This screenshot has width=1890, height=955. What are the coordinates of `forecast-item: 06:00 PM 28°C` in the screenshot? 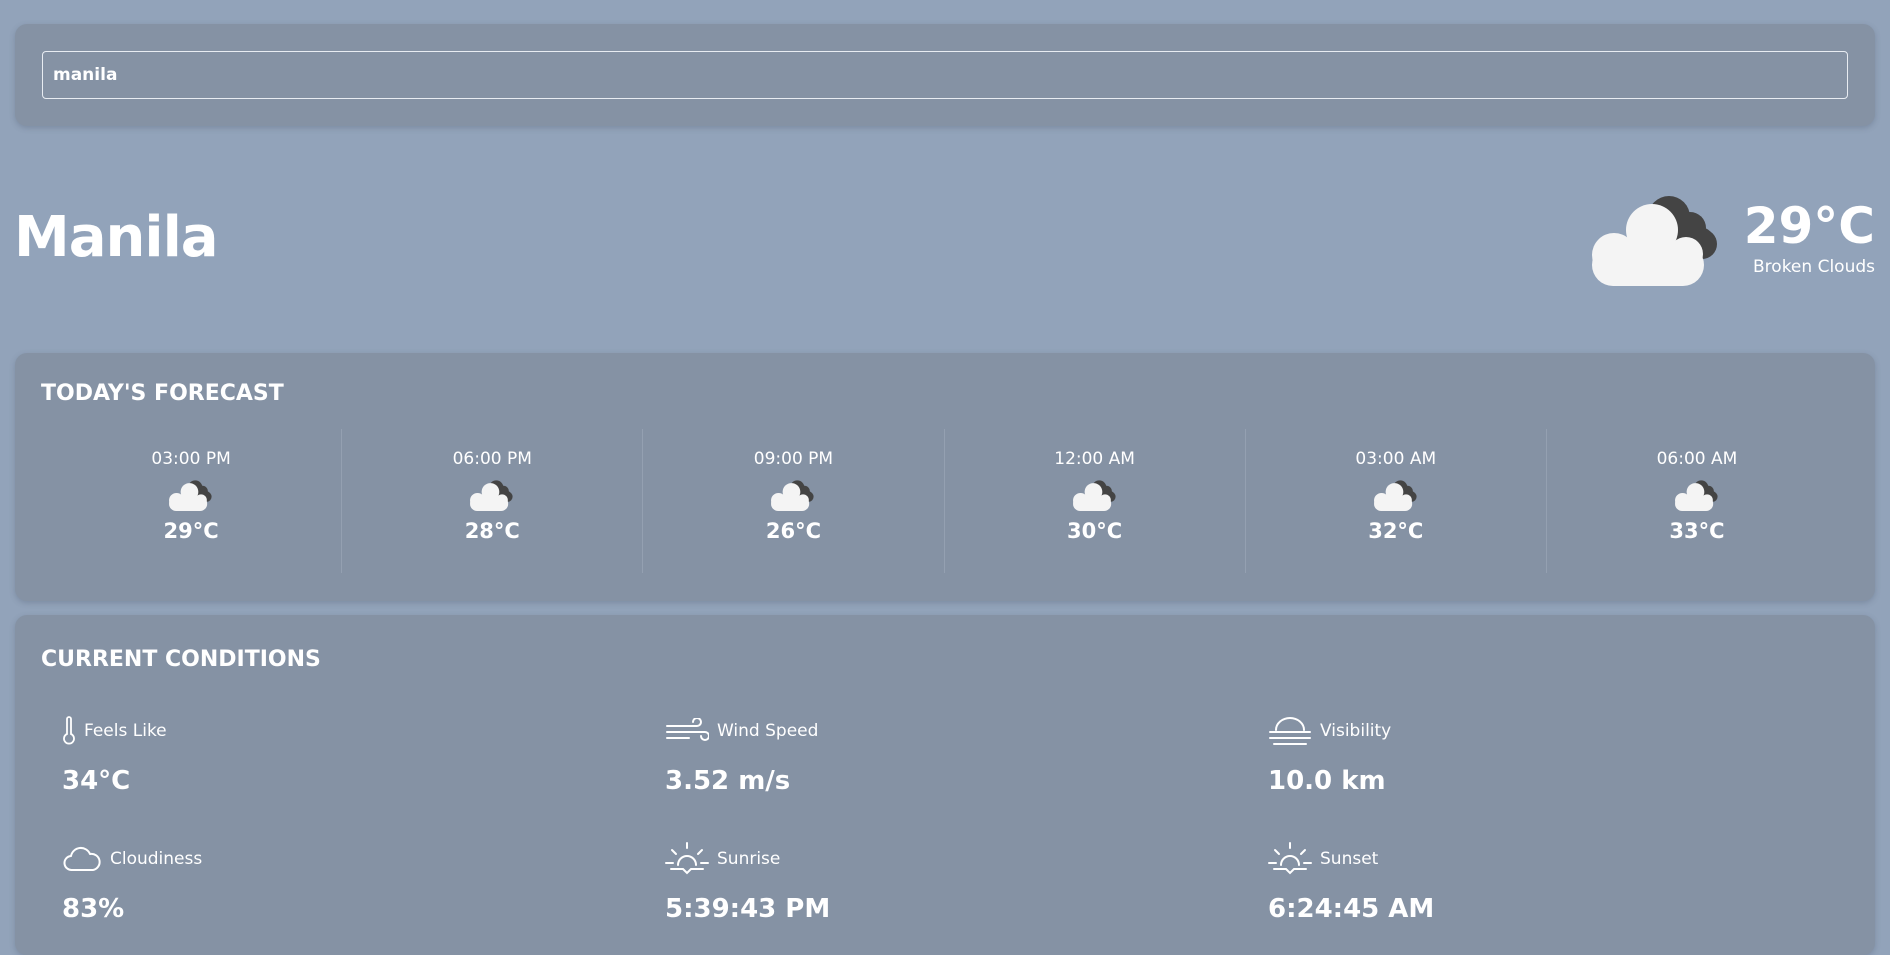 It's located at (493, 501).